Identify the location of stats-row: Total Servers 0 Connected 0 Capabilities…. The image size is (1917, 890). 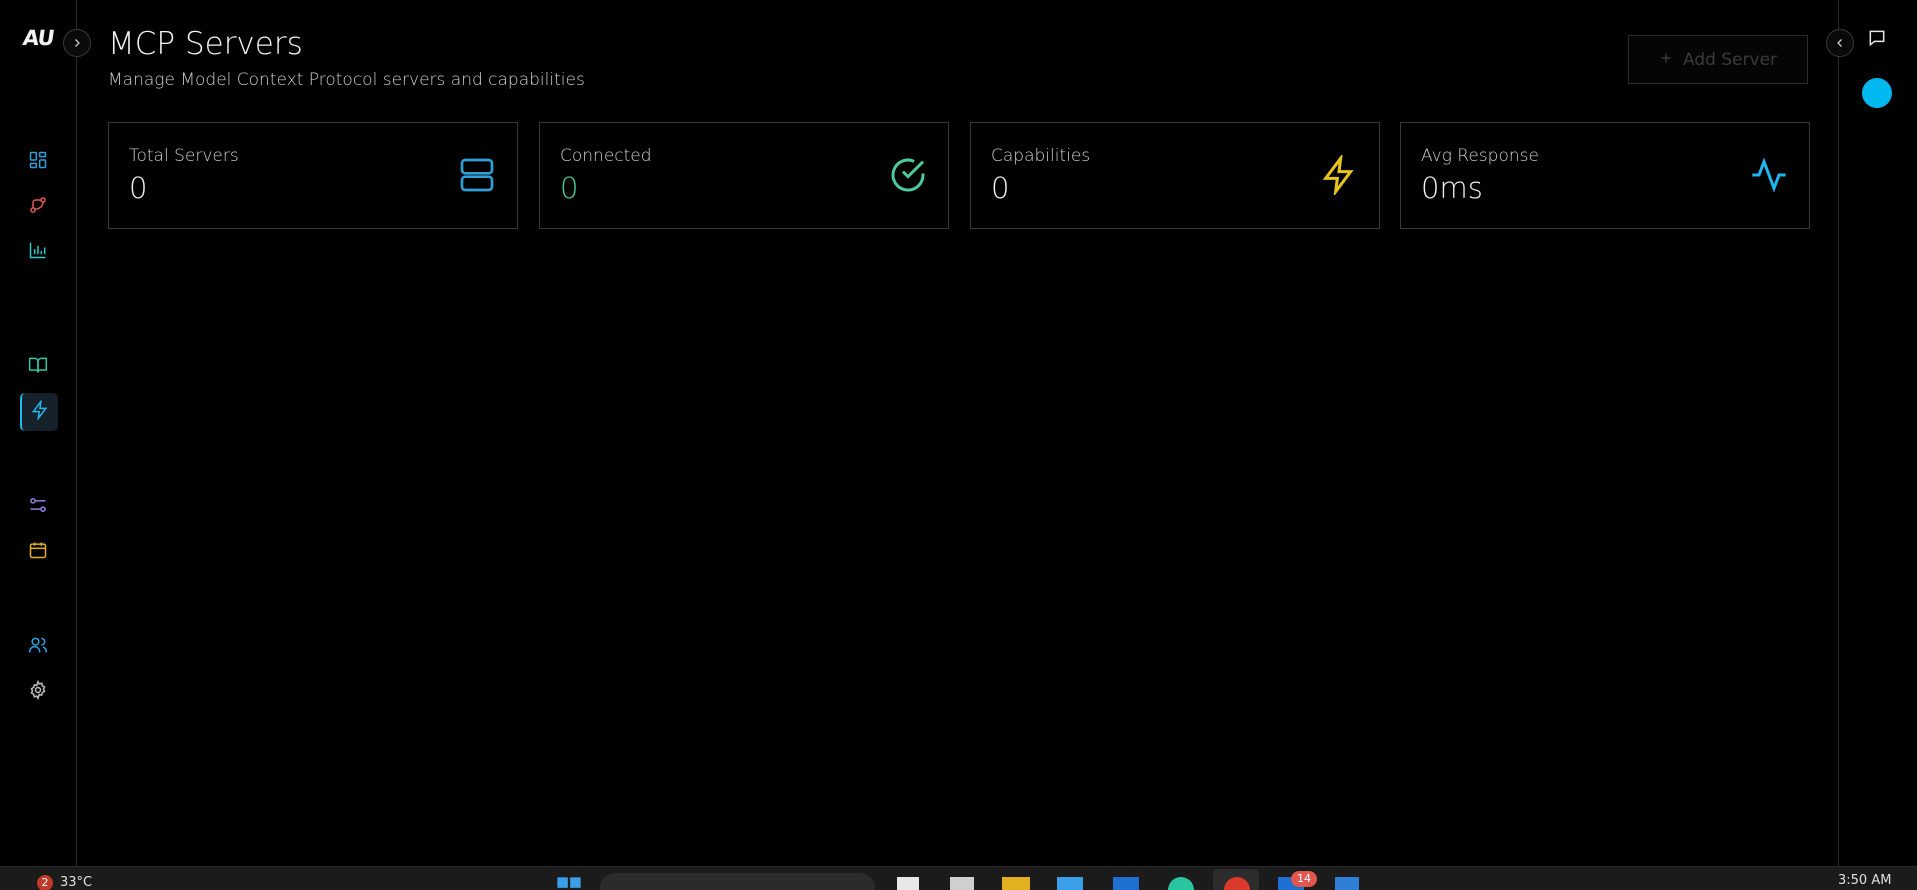
(959, 175).